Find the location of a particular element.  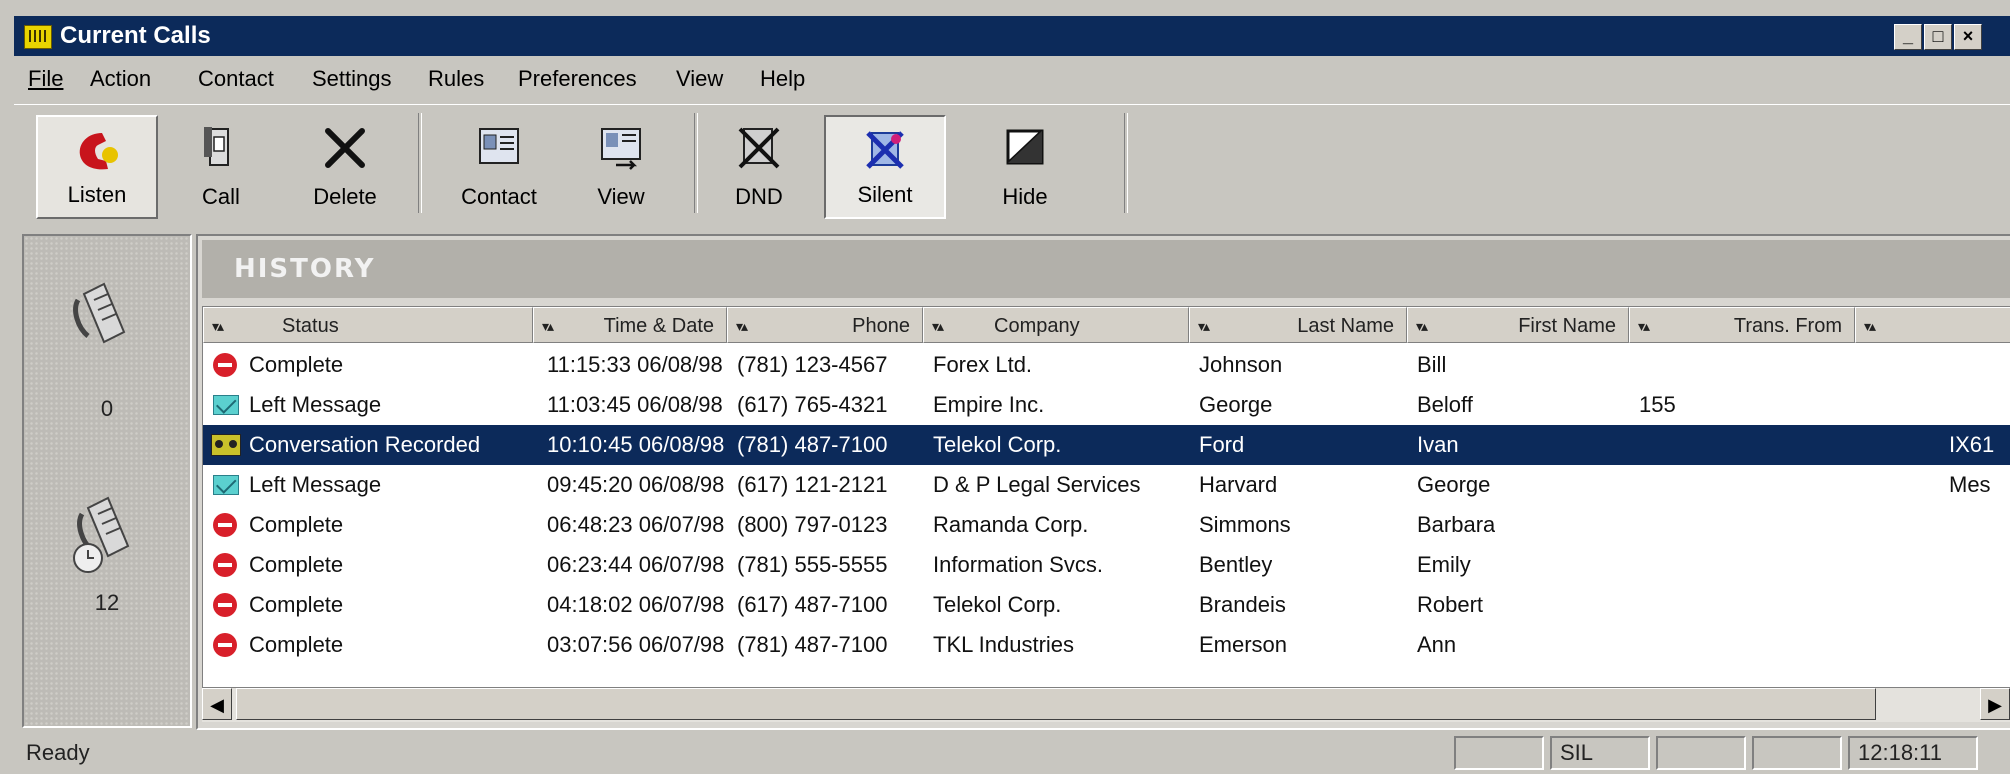

cell-time-date: 09:45:20 06/08/98 is located at coordinates (636, 484).